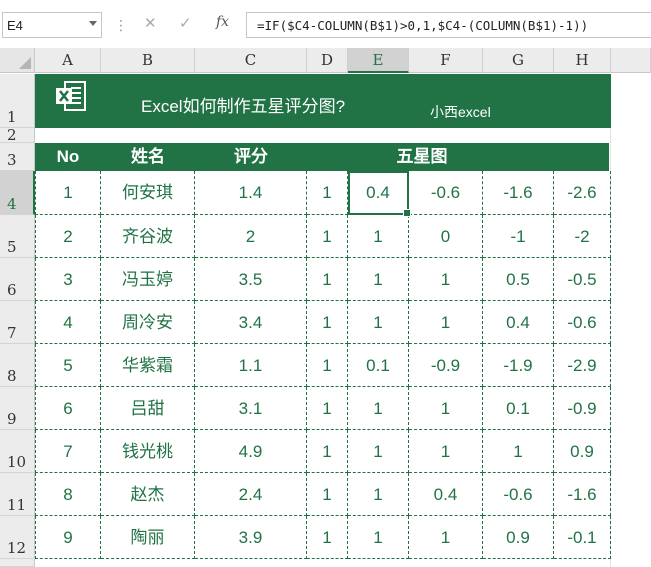 The height and width of the screenshot is (567, 651). Describe the element at coordinates (518, 494) in the screenshot. I see `cell-g: -0.6` at that location.